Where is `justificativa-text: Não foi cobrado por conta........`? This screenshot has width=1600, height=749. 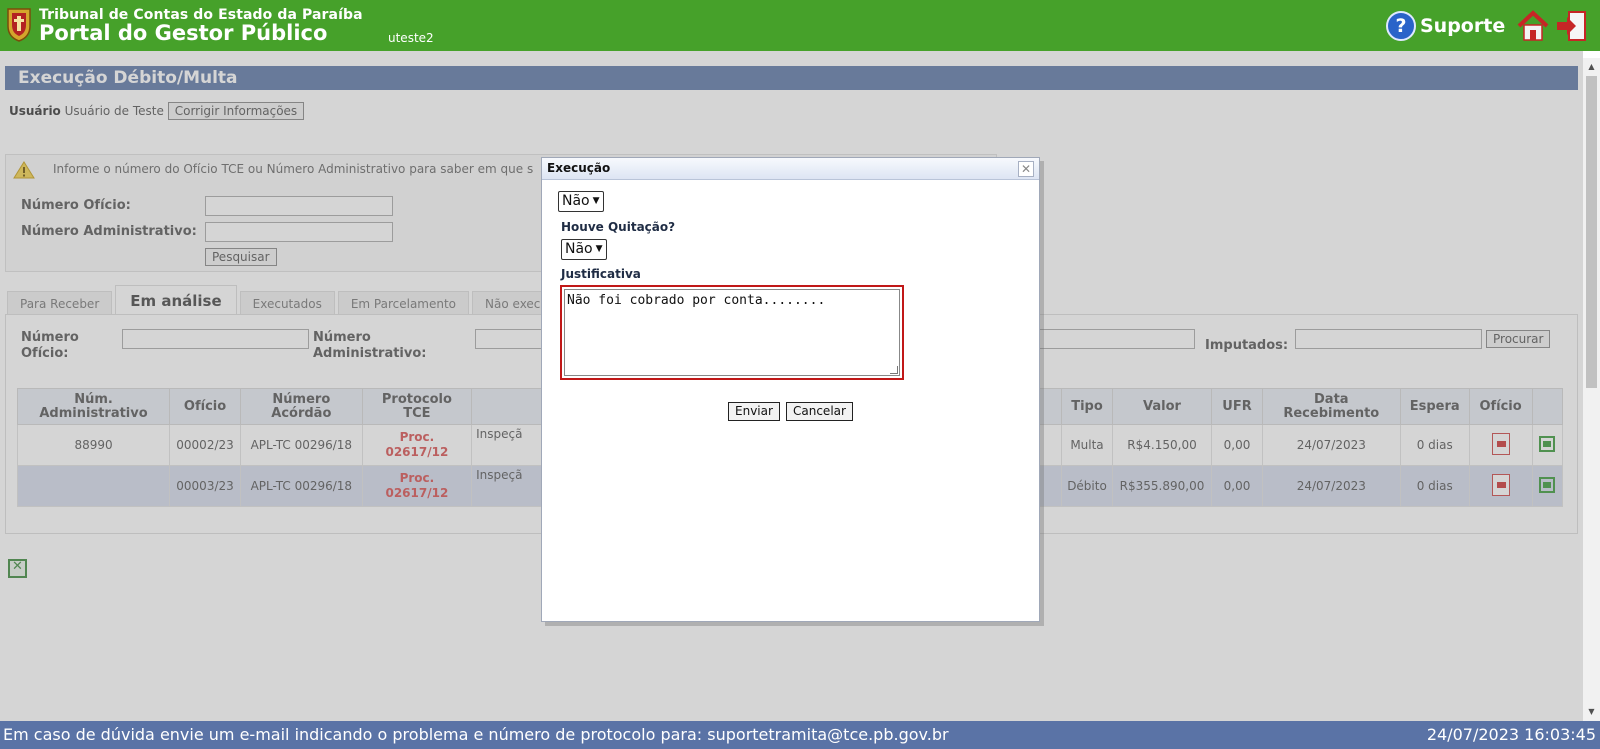
justificativa-text: Não foi cobrado por conta........ is located at coordinates (696, 300).